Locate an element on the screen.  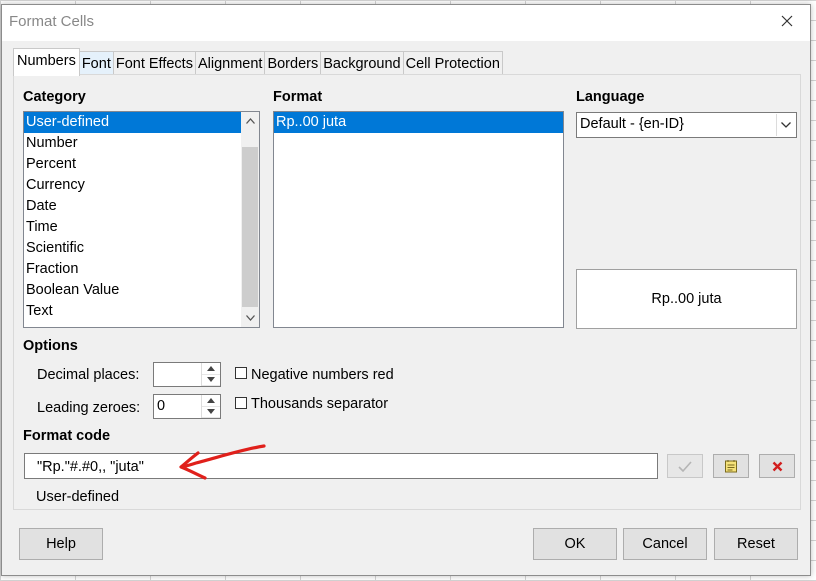
category-item-time: Time is located at coordinates (141, 227).